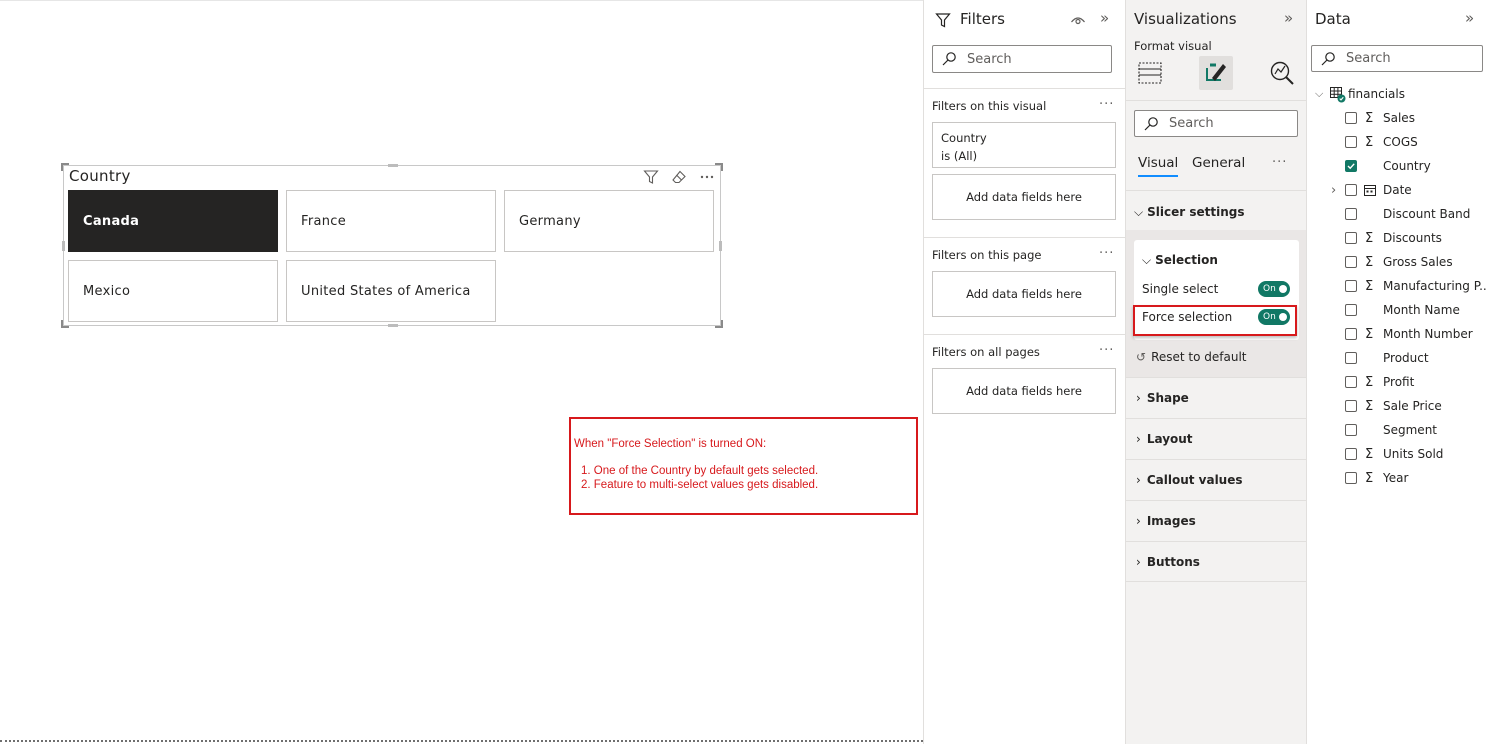 This screenshot has width=1486, height=744. Describe the element at coordinates (1396, 310) in the screenshot. I see `field-item: Month Name` at that location.